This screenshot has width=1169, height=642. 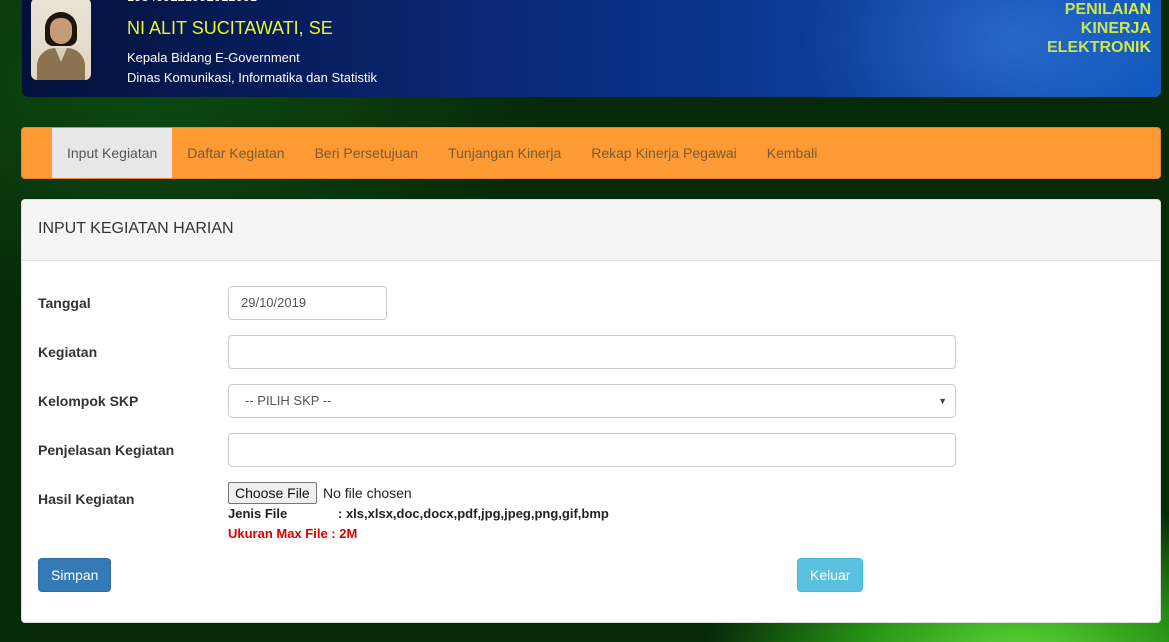 I want to click on file-status: No file chosen, so click(x=367, y=493).